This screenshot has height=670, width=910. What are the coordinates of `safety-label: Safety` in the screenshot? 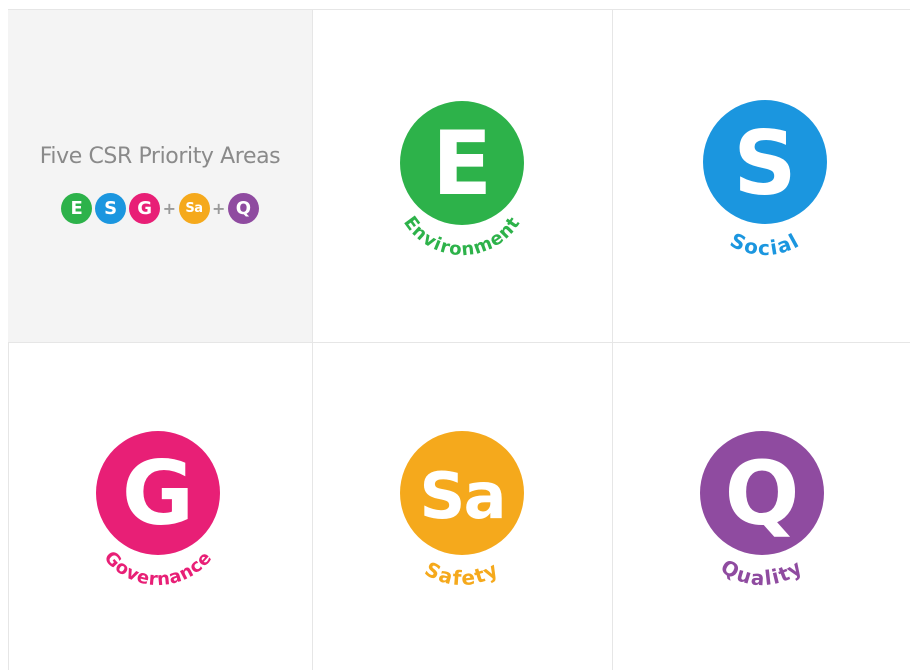 It's located at (461, 574).